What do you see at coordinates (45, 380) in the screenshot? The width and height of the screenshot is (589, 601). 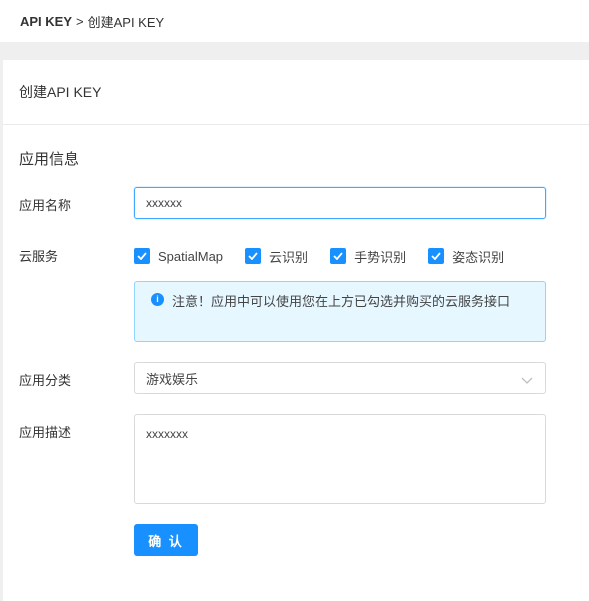 I see `category-label: 应用分类` at bounding box center [45, 380].